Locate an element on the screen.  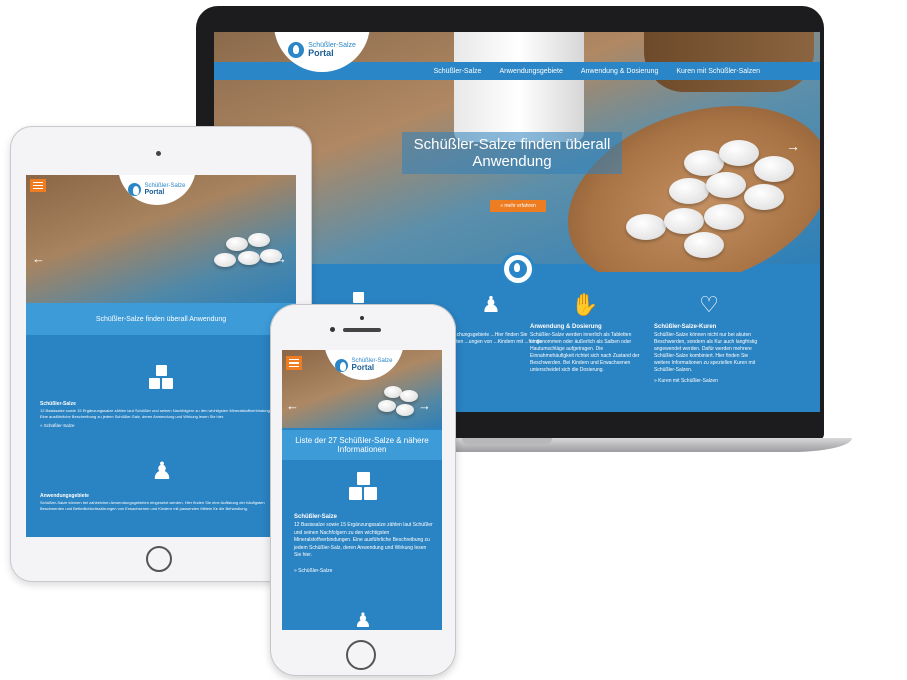
tablet-heading: Schüßler-Salze finden überall Anwendung is located at coordinates (161, 319).